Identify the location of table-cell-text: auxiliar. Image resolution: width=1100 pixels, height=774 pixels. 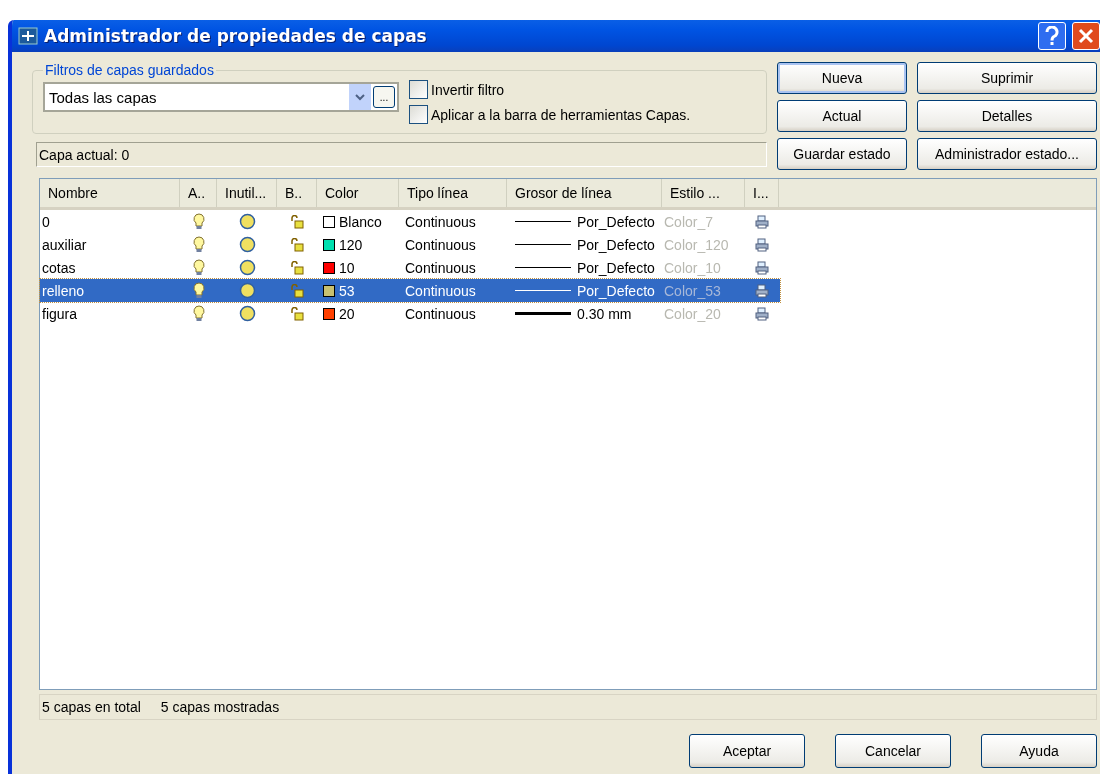
(64, 245).